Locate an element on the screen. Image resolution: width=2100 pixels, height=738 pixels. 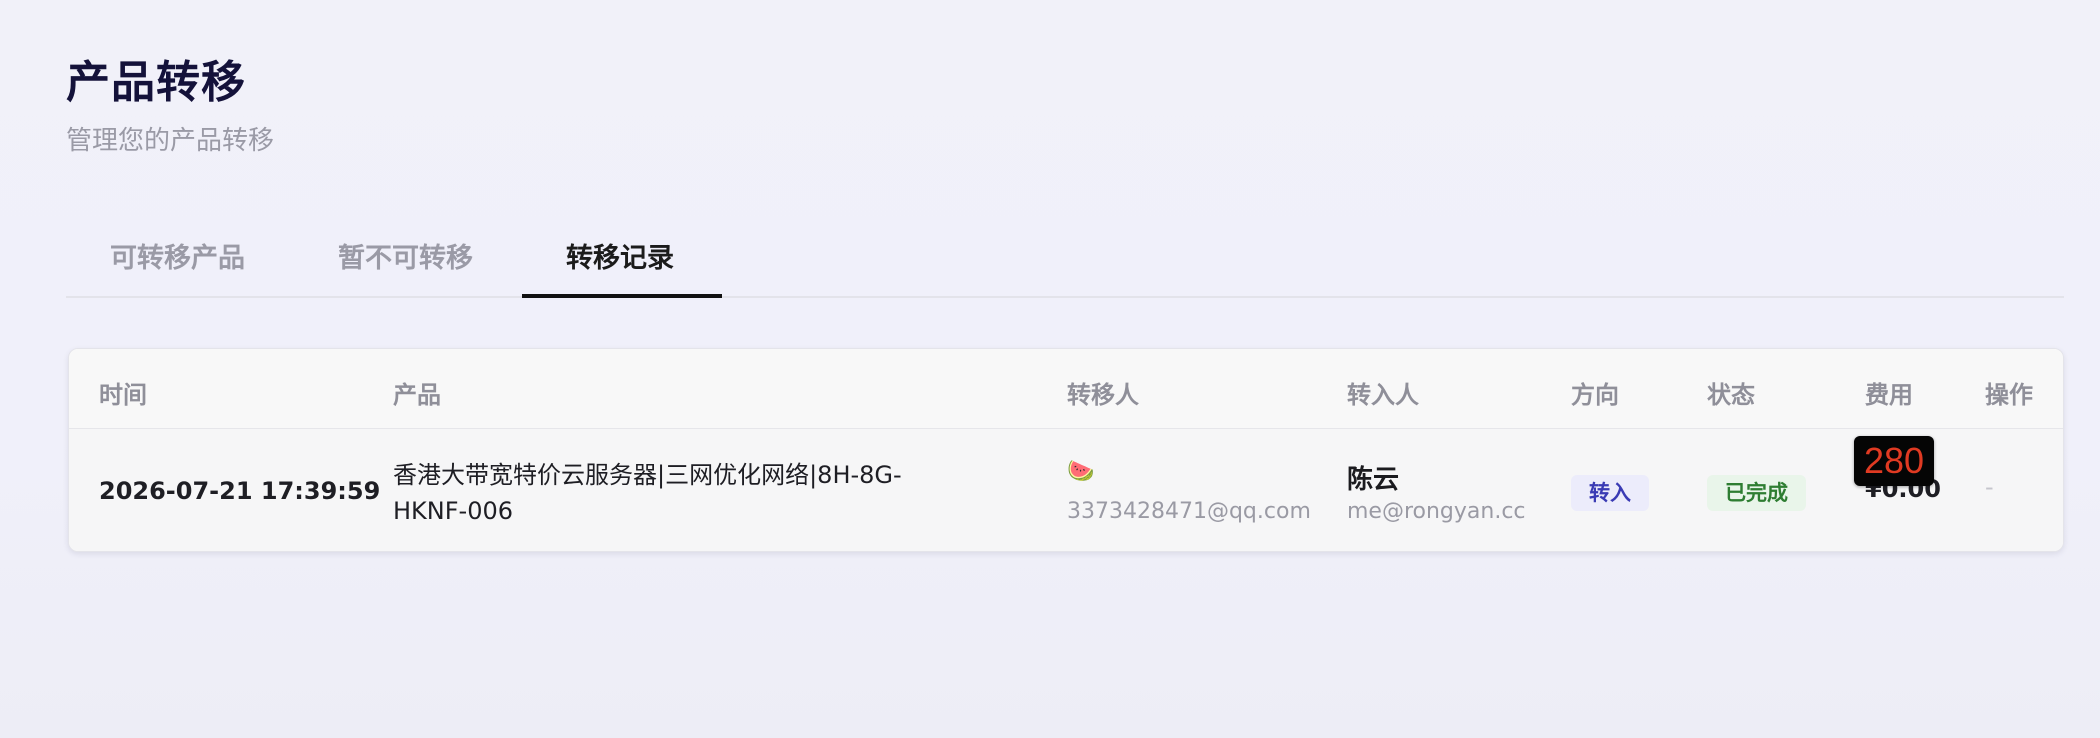
column-header-direction: 方向 is located at coordinates (1595, 395).